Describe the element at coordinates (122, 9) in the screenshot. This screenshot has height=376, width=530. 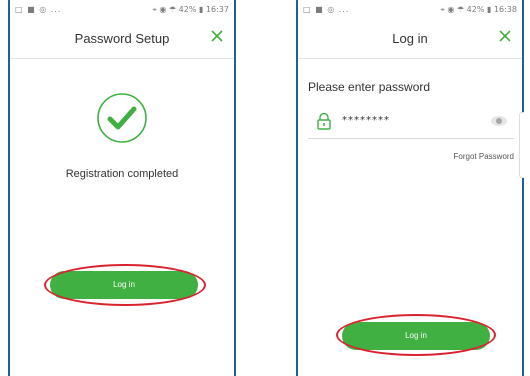
I see `status-bar: □ ■ ◎ ... ⌖ ◉ ☂ 42% ▮ 16:37` at that location.